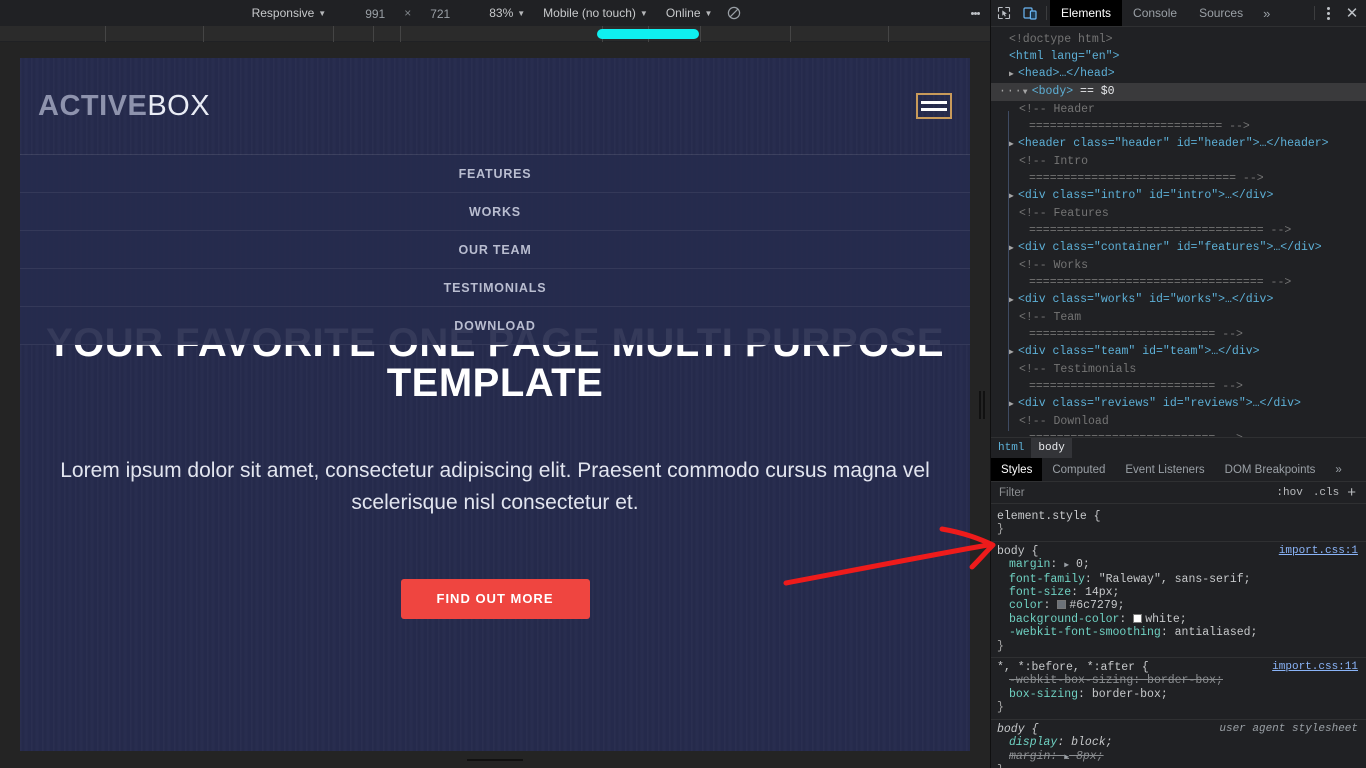  I want to click on comment-text: <!-- Works, so click(1054, 265).